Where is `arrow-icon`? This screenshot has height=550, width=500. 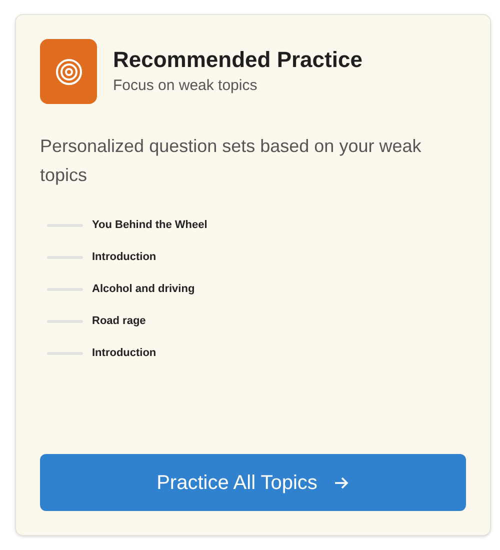 arrow-icon is located at coordinates (341, 482).